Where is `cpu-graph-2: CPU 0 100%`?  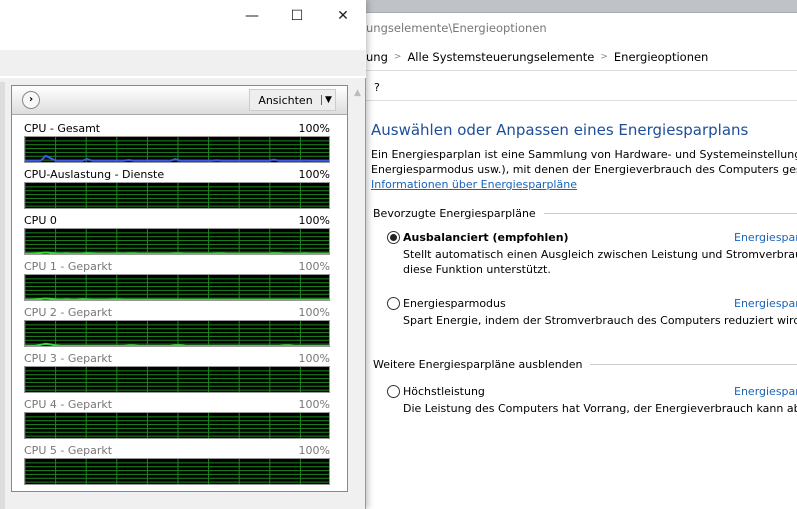
cpu-graph-2: CPU 0 100% is located at coordinates (177, 234).